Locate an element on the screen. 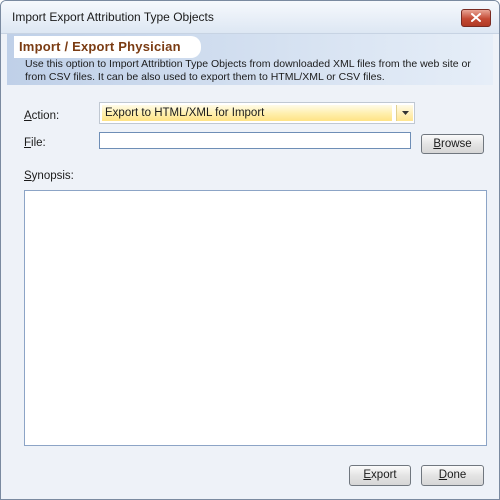 This screenshot has height=500, width=500. action-select: Export to HTML/XML for Import is located at coordinates (257, 113).